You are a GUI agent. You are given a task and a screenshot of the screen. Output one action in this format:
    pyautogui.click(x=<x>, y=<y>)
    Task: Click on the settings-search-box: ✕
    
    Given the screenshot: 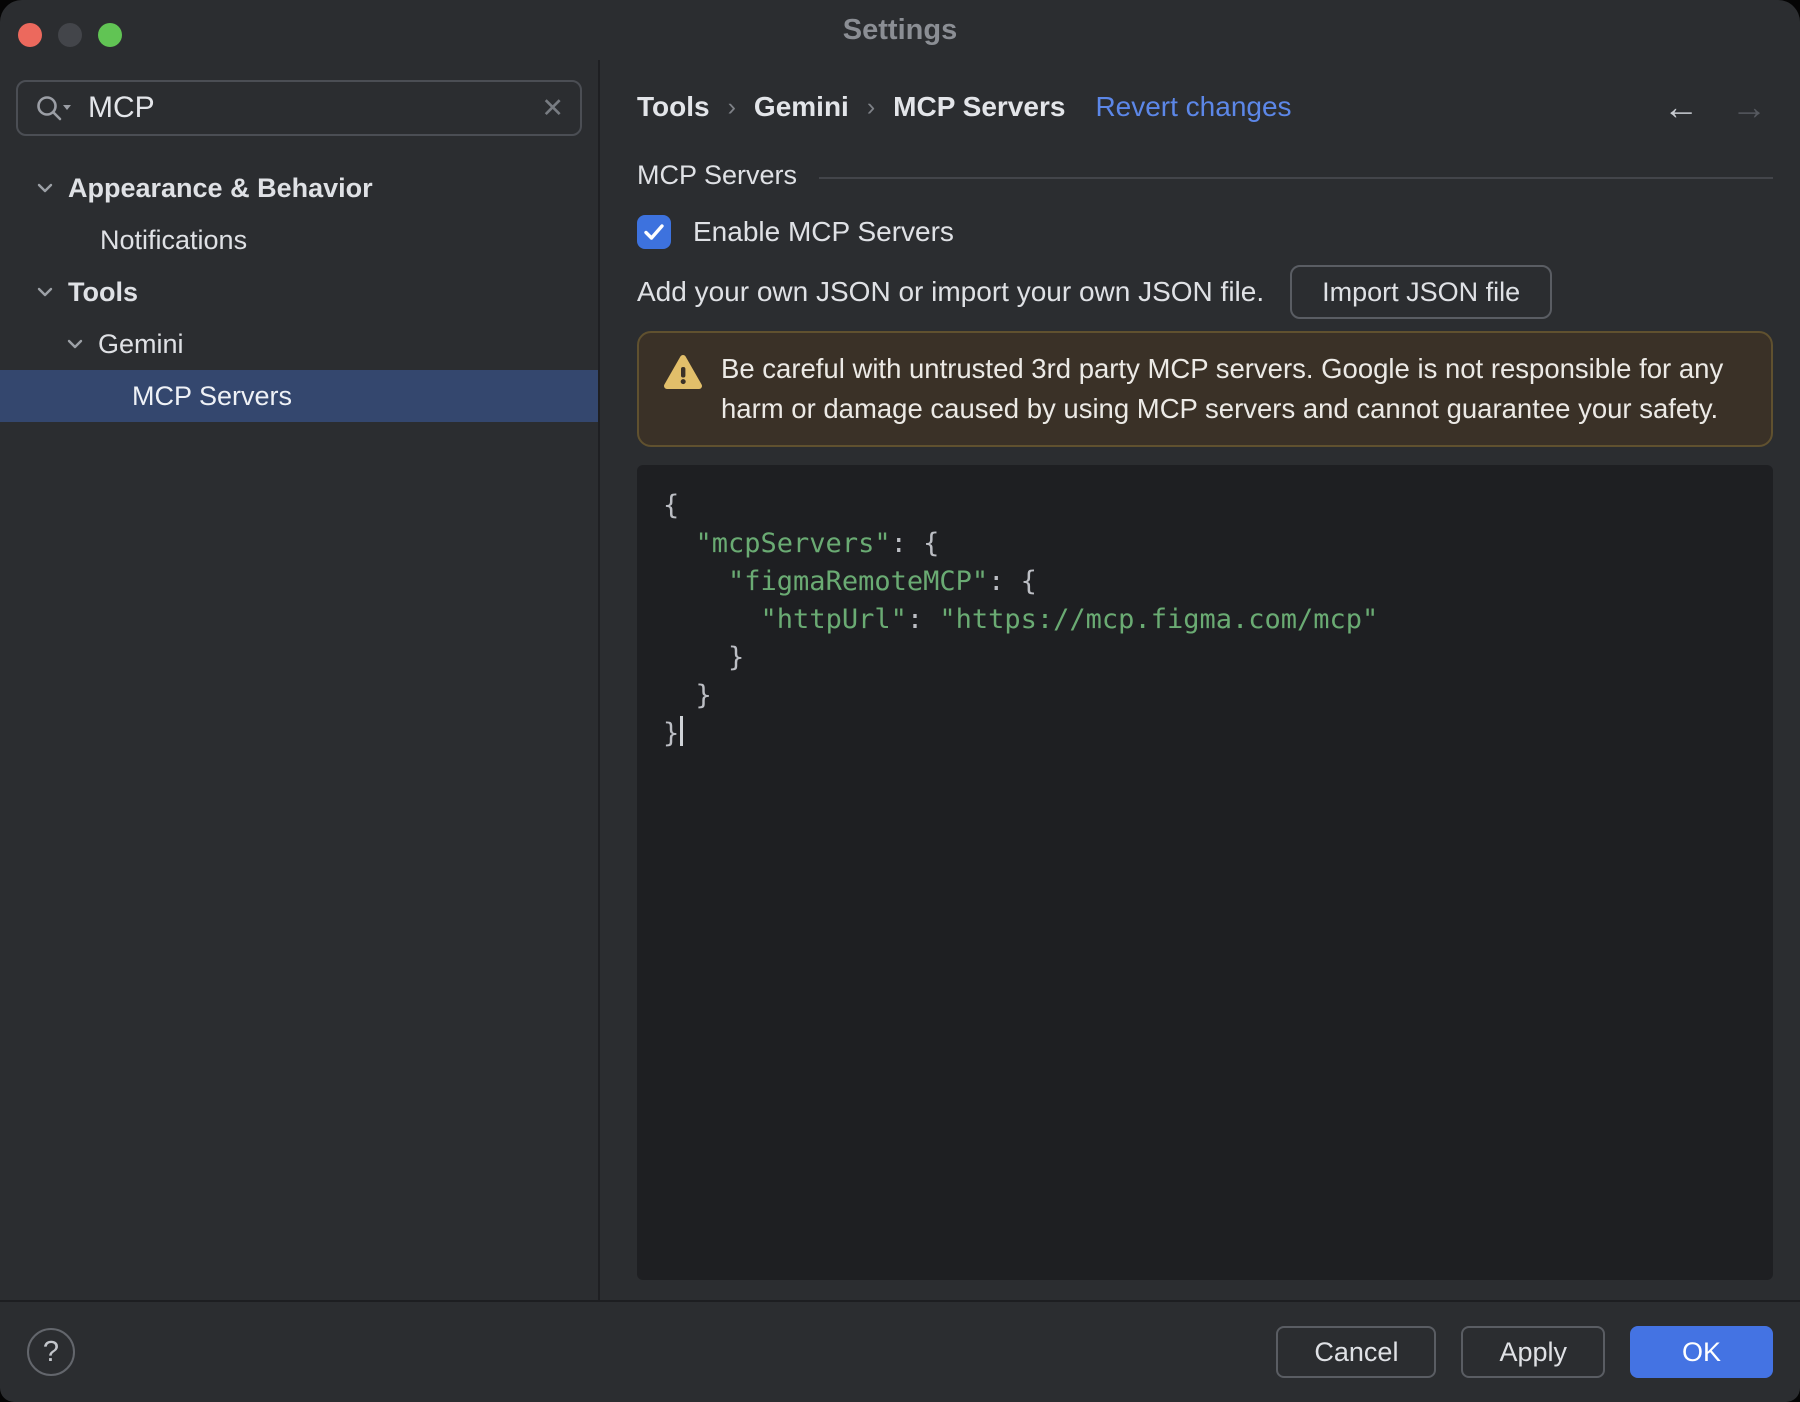 What is the action you would take?
    pyautogui.click(x=299, y=108)
    